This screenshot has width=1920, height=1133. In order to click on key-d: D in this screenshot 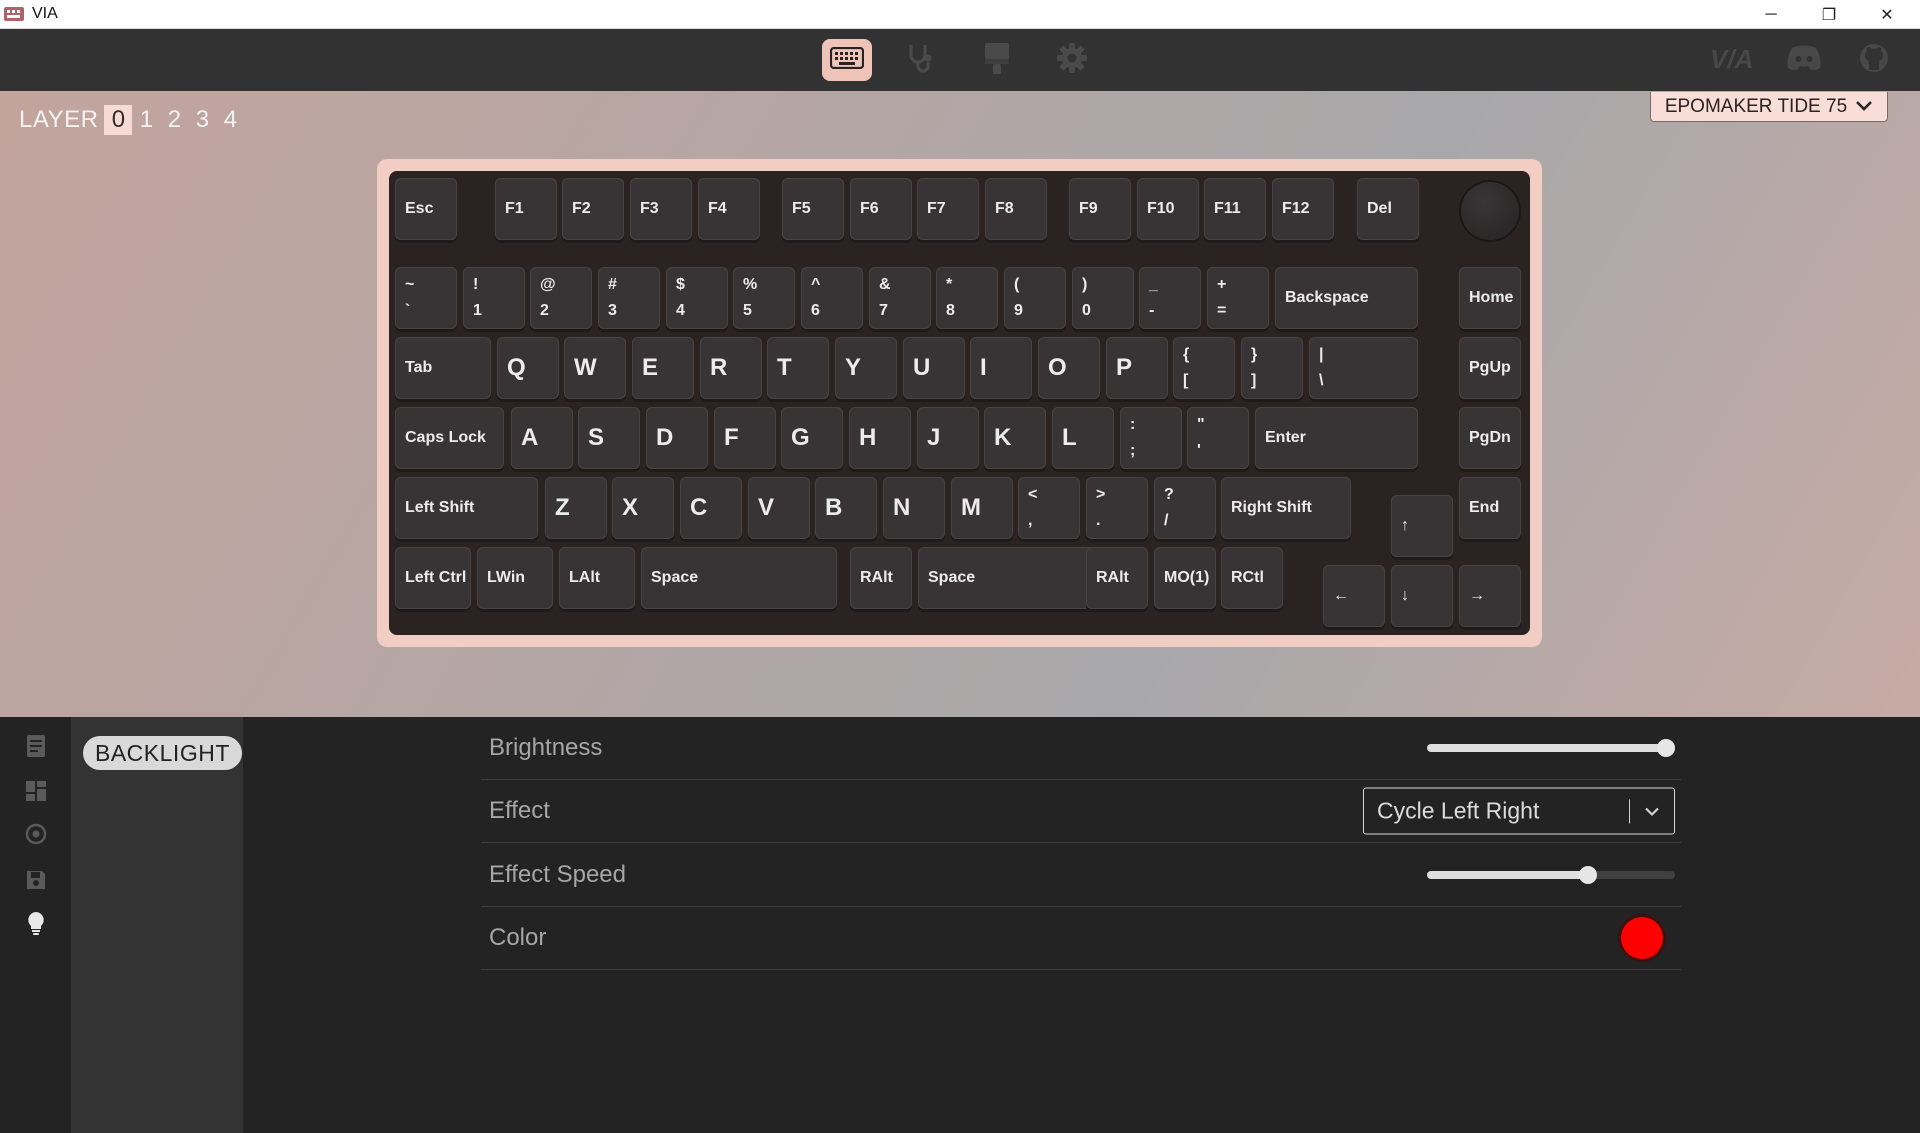, I will do `click(677, 438)`.